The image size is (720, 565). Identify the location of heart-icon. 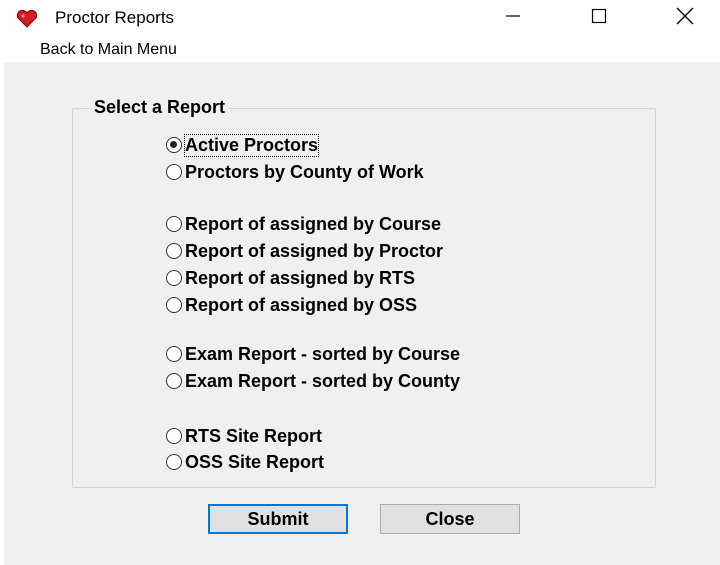
(27, 18).